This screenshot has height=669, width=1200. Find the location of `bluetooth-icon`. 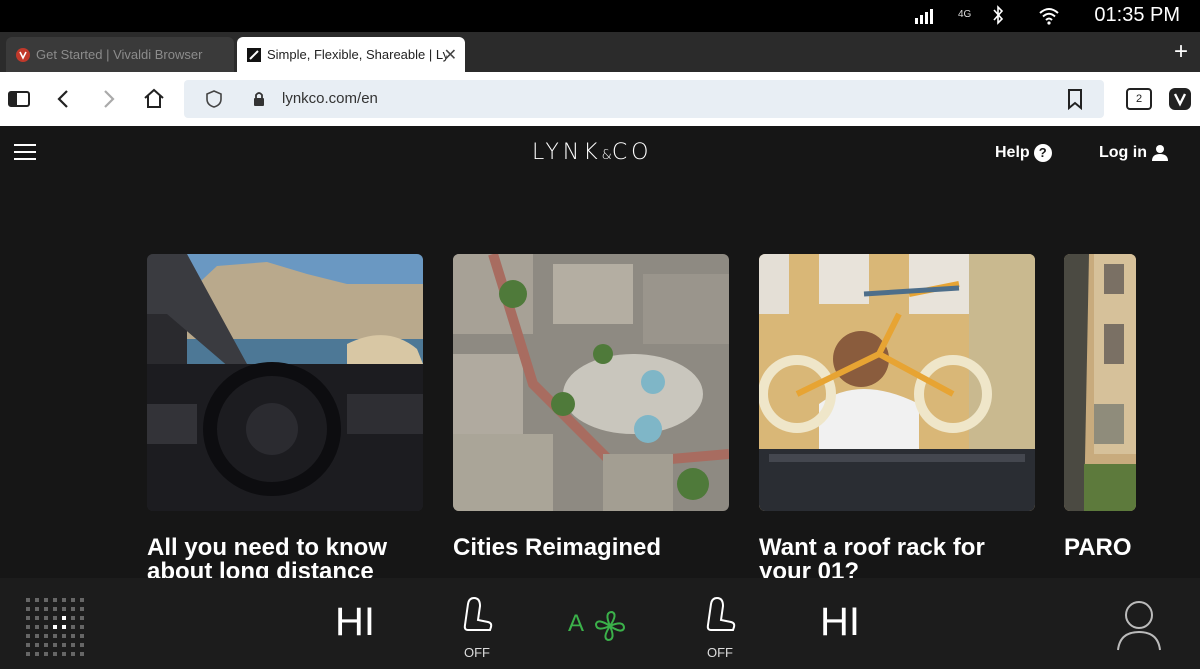

bluetooth-icon is located at coordinates (998, 15).